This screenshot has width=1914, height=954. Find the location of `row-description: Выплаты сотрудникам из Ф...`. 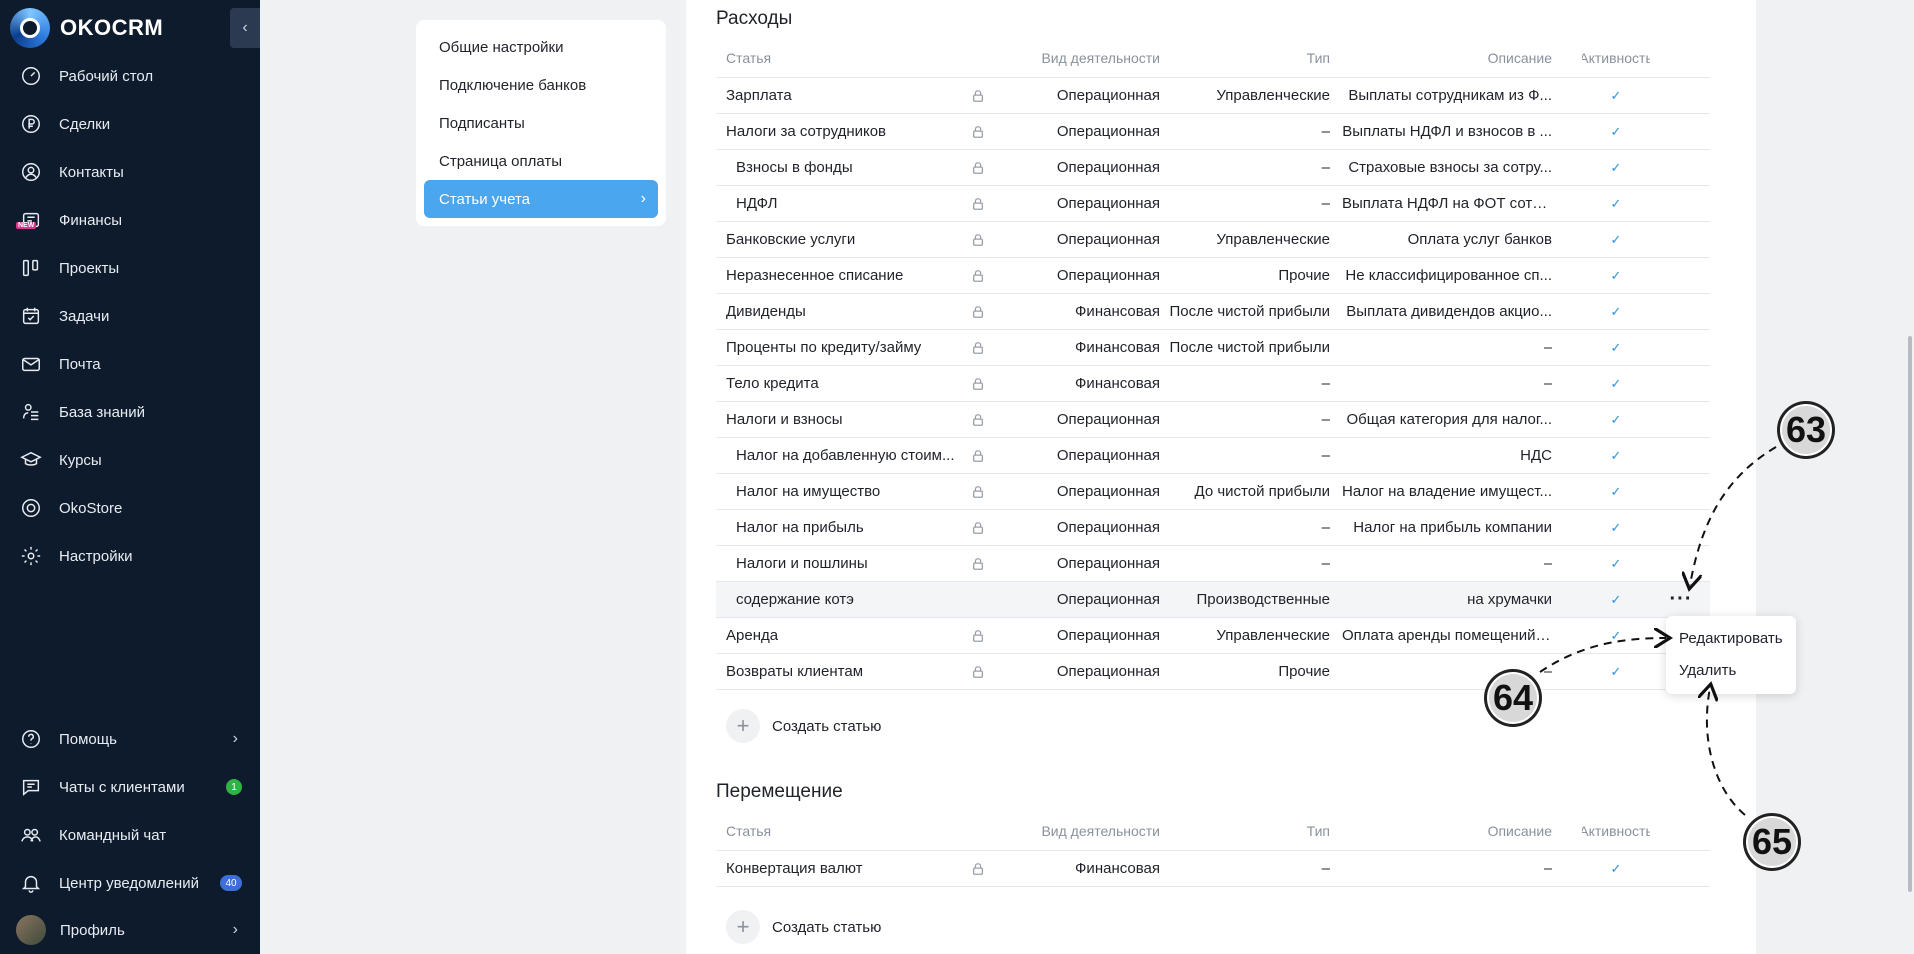

row-description: Выплаты сотрудникам из Ф... is located at coordinates (1447, 95).